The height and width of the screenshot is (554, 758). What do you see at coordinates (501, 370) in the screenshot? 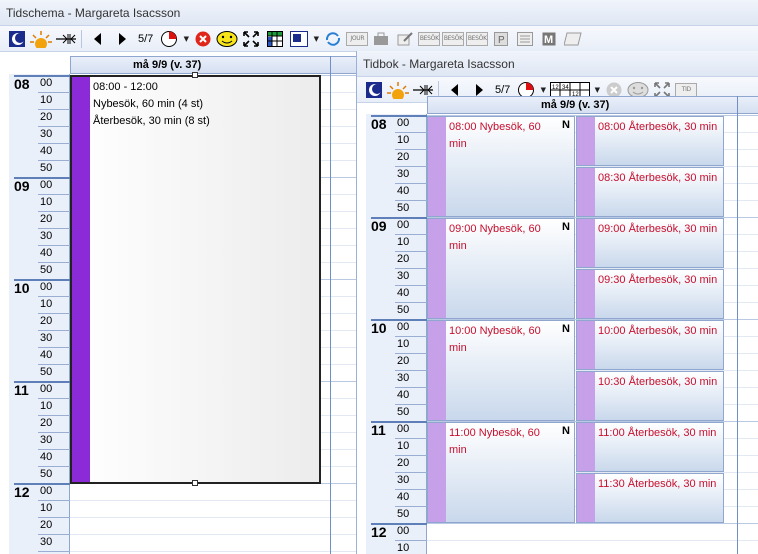
I see `appointment-nybesok: 10:00 Nybesök, 60 min N` at bounding box center [501, 370].